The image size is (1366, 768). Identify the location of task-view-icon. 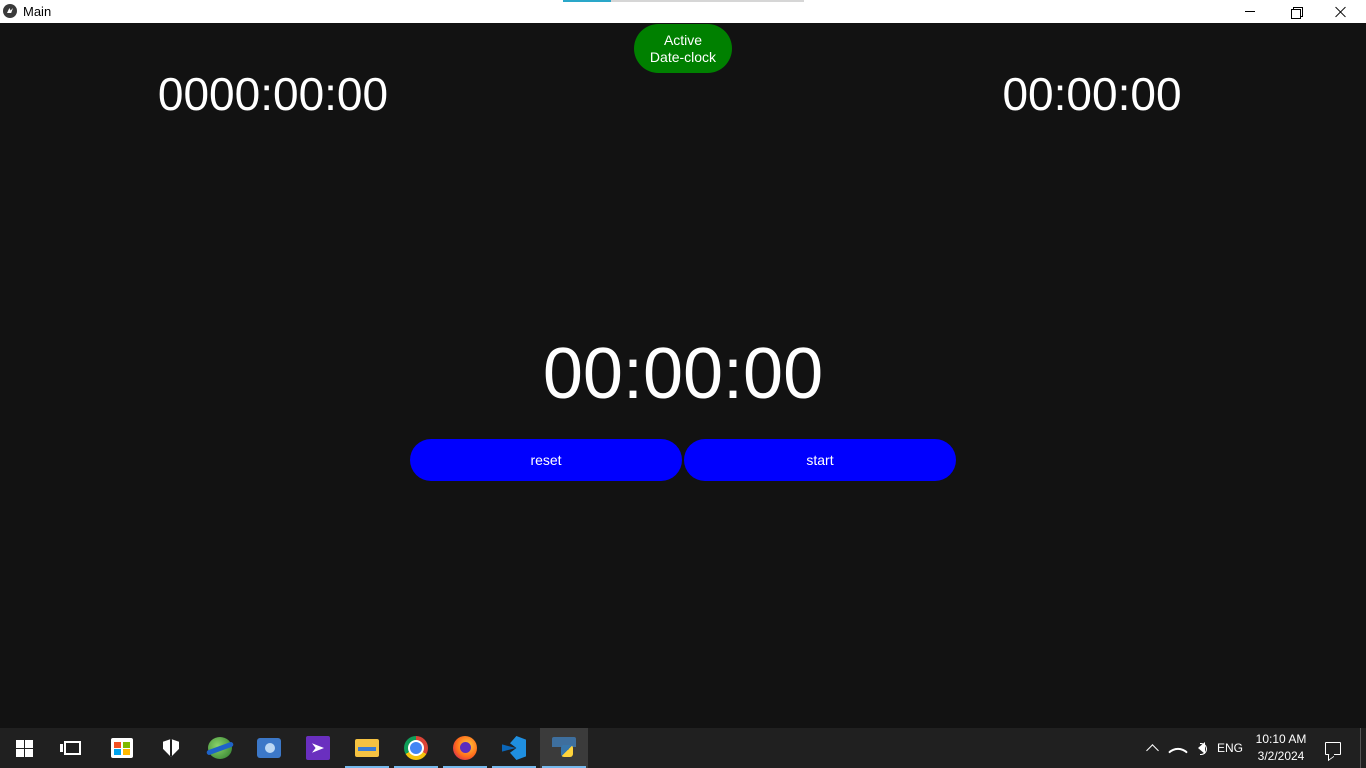
(70, 748).